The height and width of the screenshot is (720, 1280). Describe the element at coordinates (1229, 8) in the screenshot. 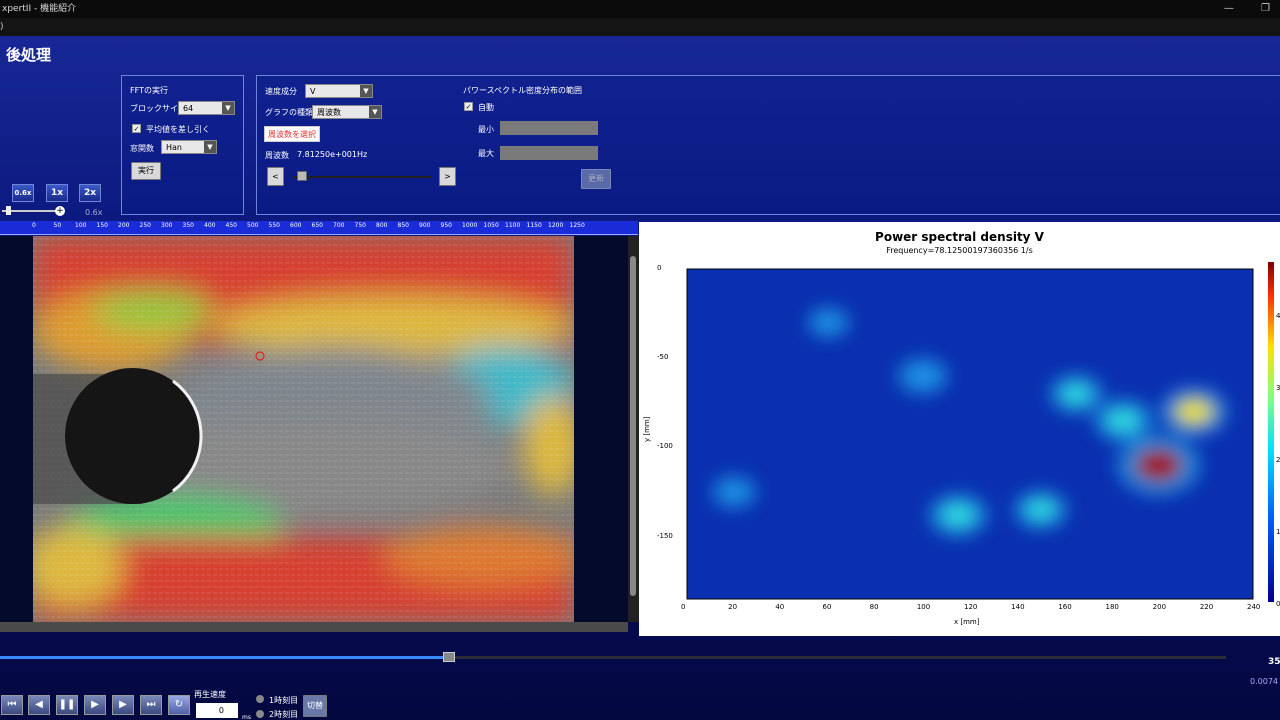

I see `minimize-icon: —` at that location.